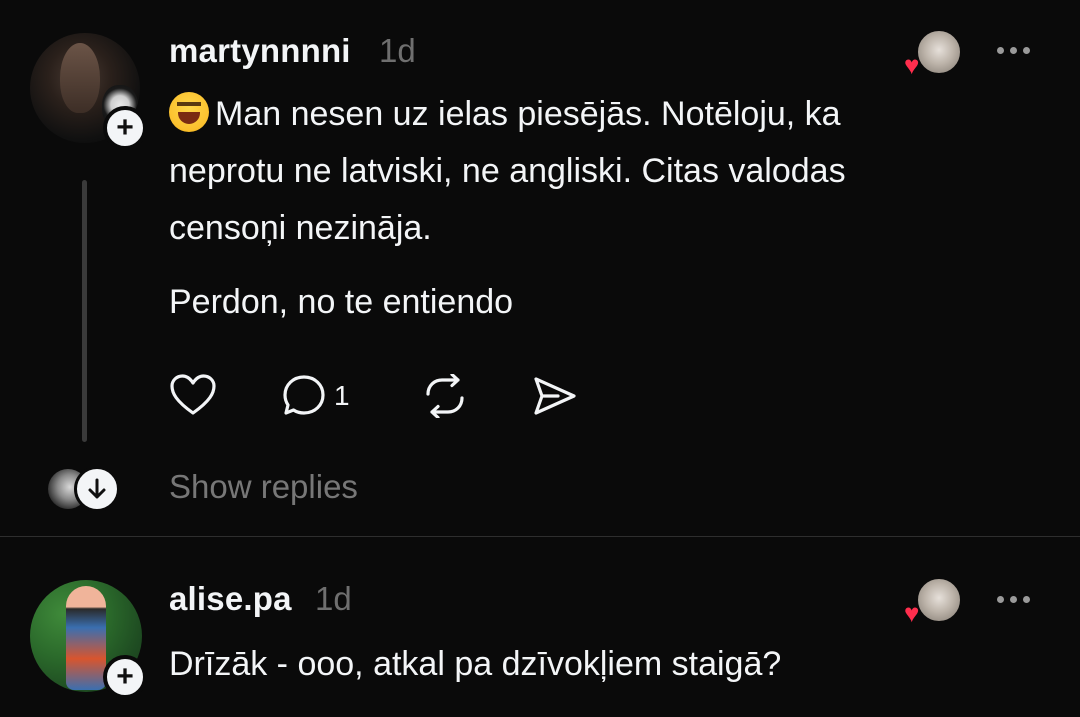 This screenshot has height=717, width=1080. I want to click on avatar-person, so click(86, 638).